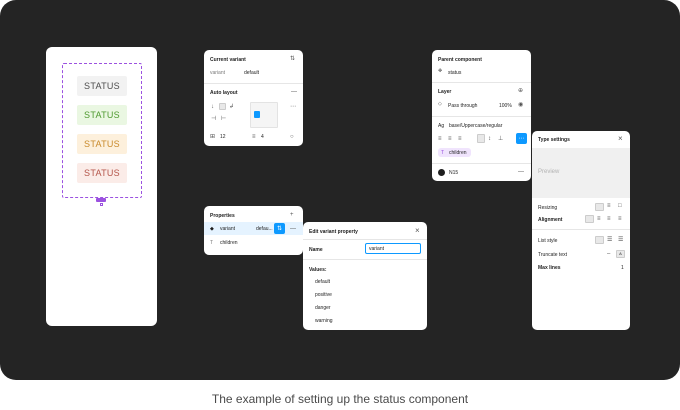 The height and width of the screenshot is (410, 680). Describe the element at coordinates (293, 107) in the screenshot. I see `more-icon: ⋯` at that location.